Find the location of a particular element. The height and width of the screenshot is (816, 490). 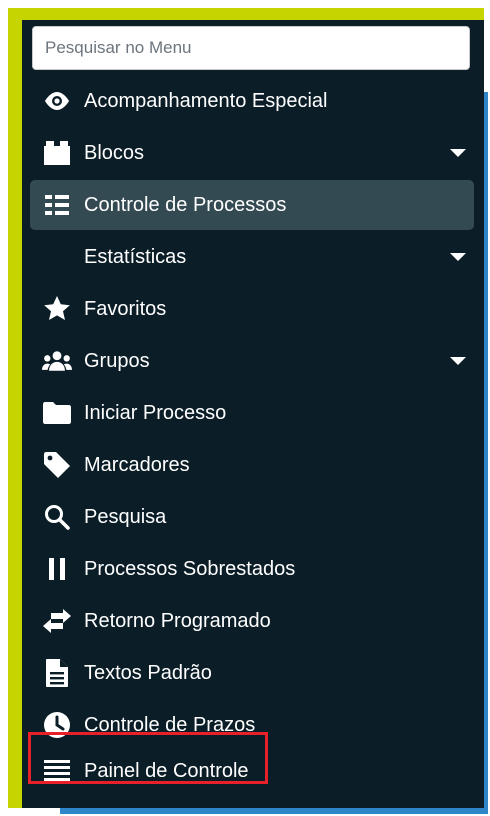

menu-item-label: Marcadores is located at coordinates (137, 464).